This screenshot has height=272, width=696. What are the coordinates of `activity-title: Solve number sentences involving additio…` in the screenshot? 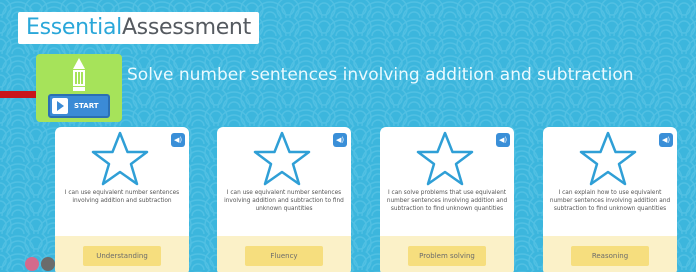 It's located at (380, 75).